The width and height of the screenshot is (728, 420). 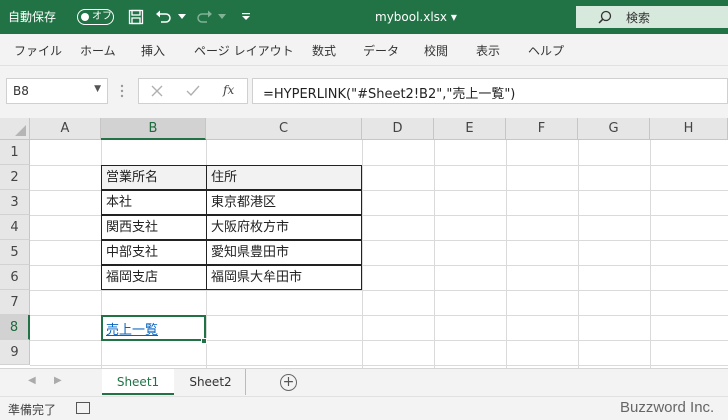 I want to click on file-name: mybool.xlsx ▾, so click(x=416, y=17).